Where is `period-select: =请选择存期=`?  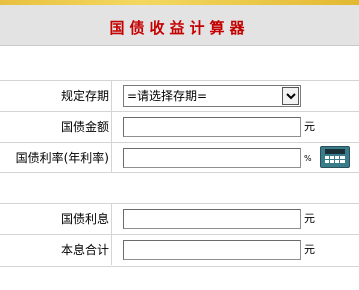 period-select: =请选择存期= is located at coordinates (212, 96).